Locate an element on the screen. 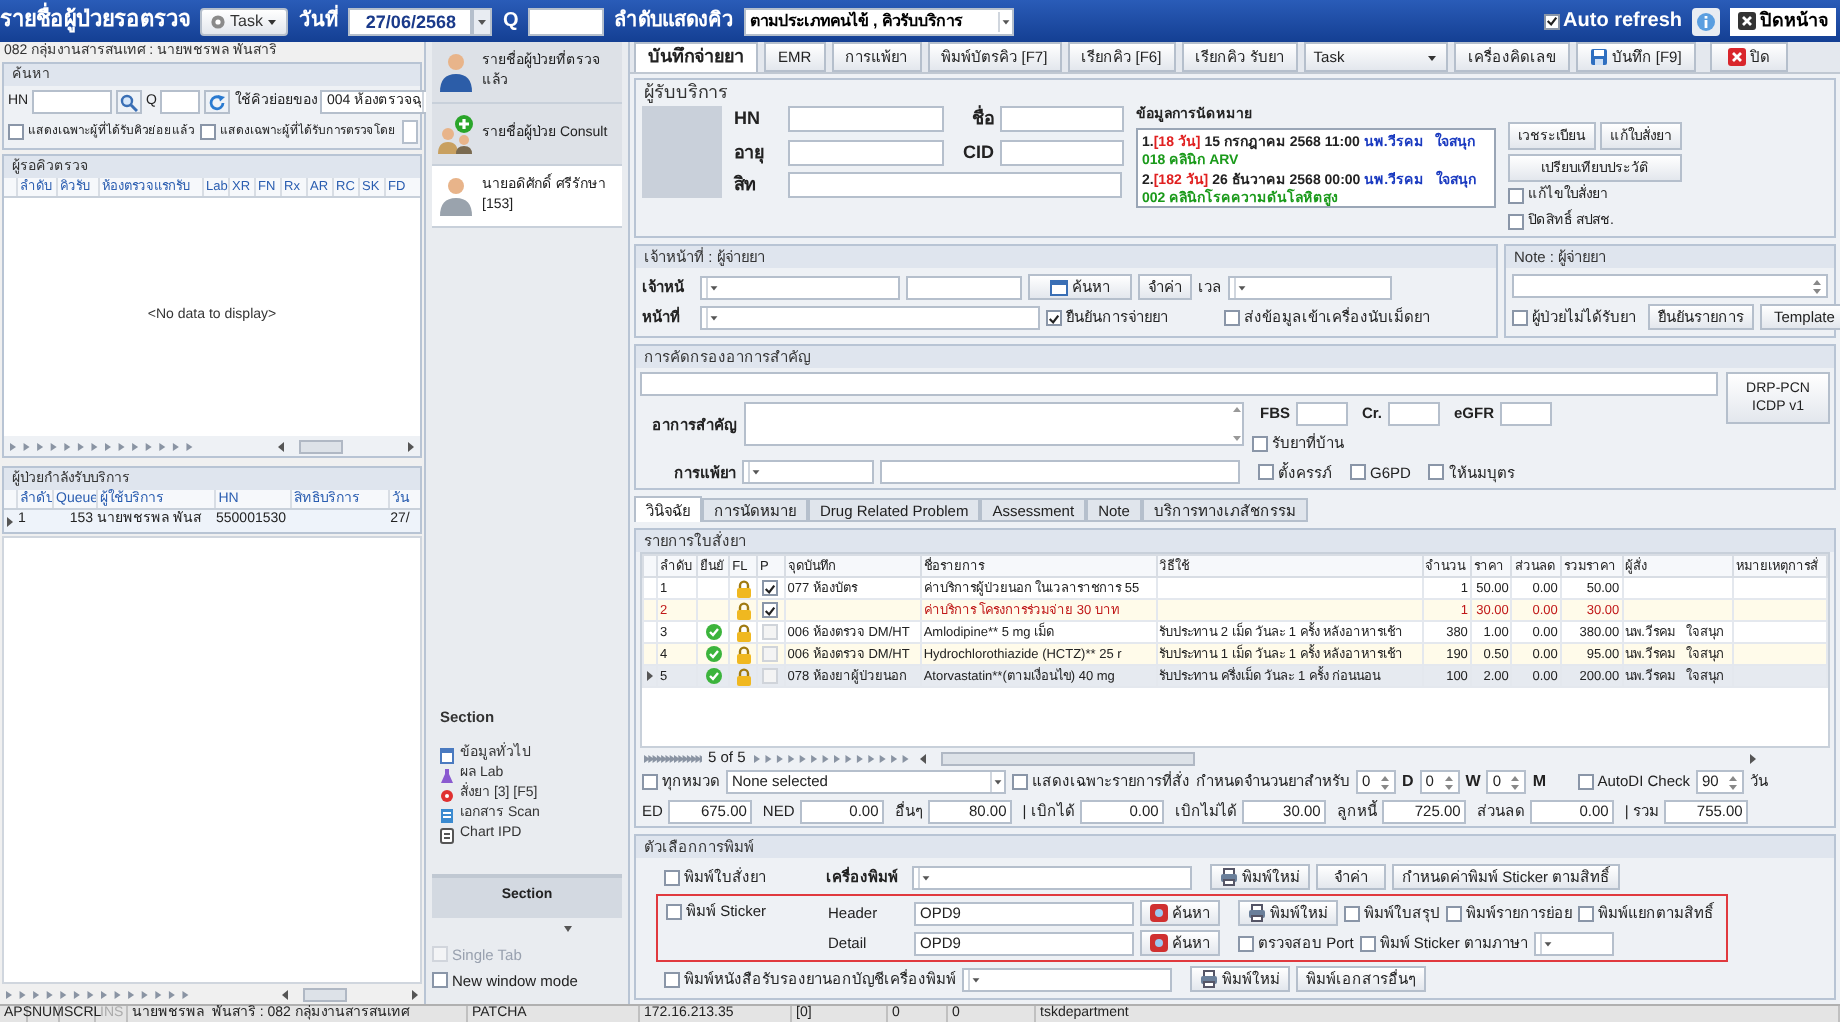 The width and height of the screenshot is (1840, 1022). search-button is located at coordinates (129, 102).